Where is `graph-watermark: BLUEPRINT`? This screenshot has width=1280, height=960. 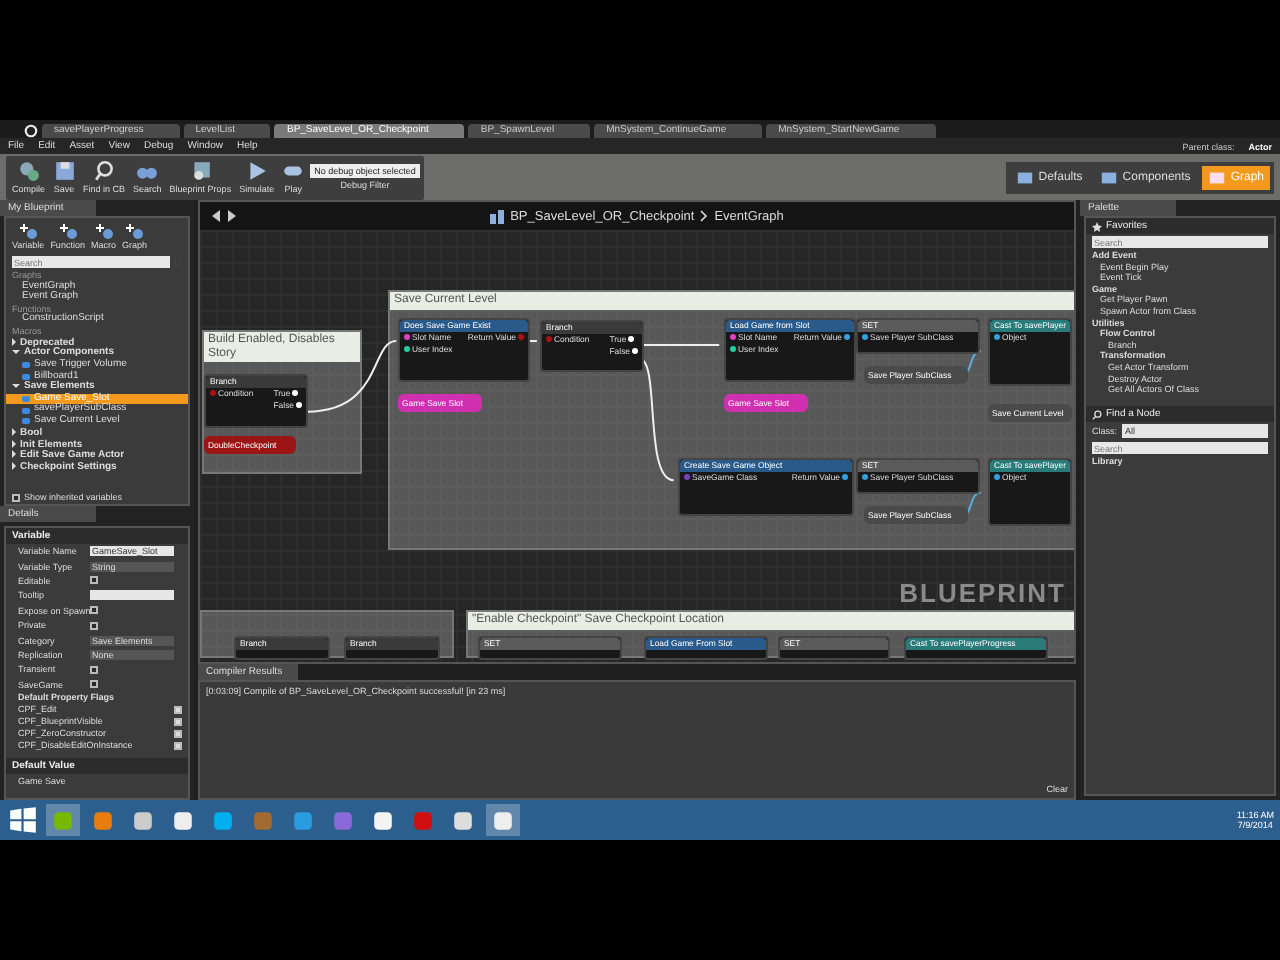
graph-watermark: BLUEPRINT is located at coordinates (982, 593).